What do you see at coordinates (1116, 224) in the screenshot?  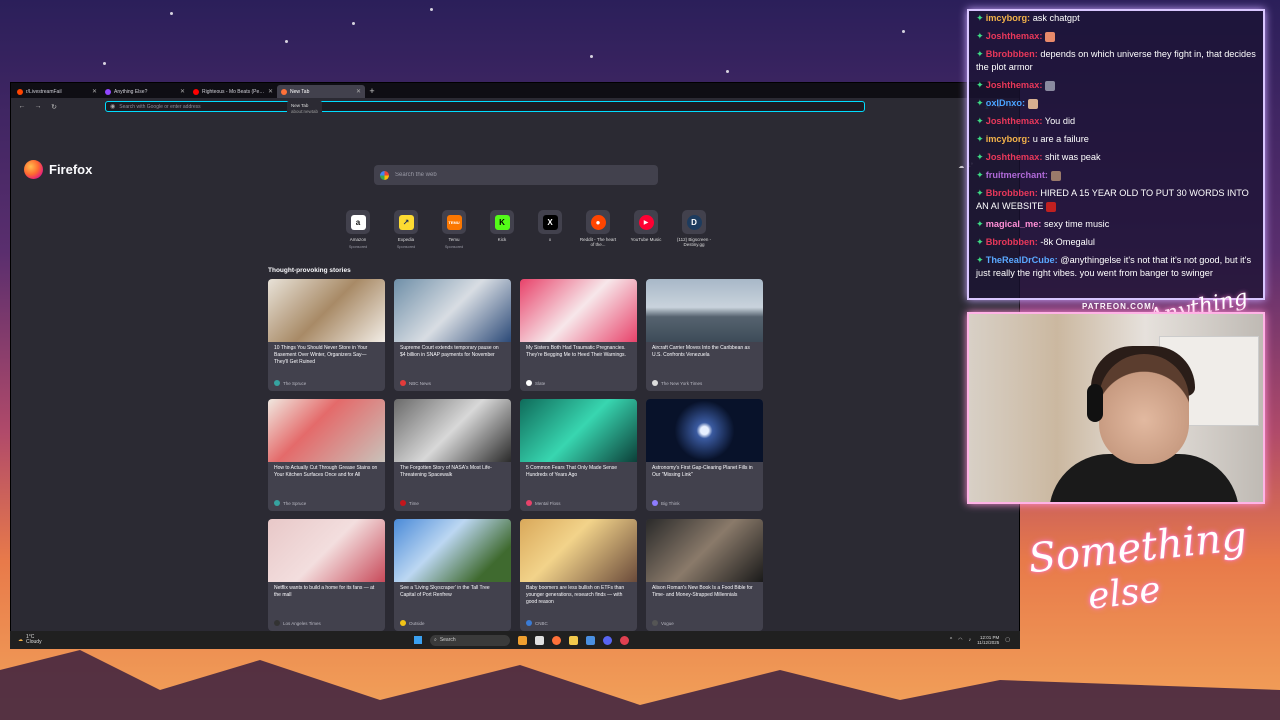 I see `chat-message: ✦ magical_me: sexy time music` at bounding box center [1116, 224].